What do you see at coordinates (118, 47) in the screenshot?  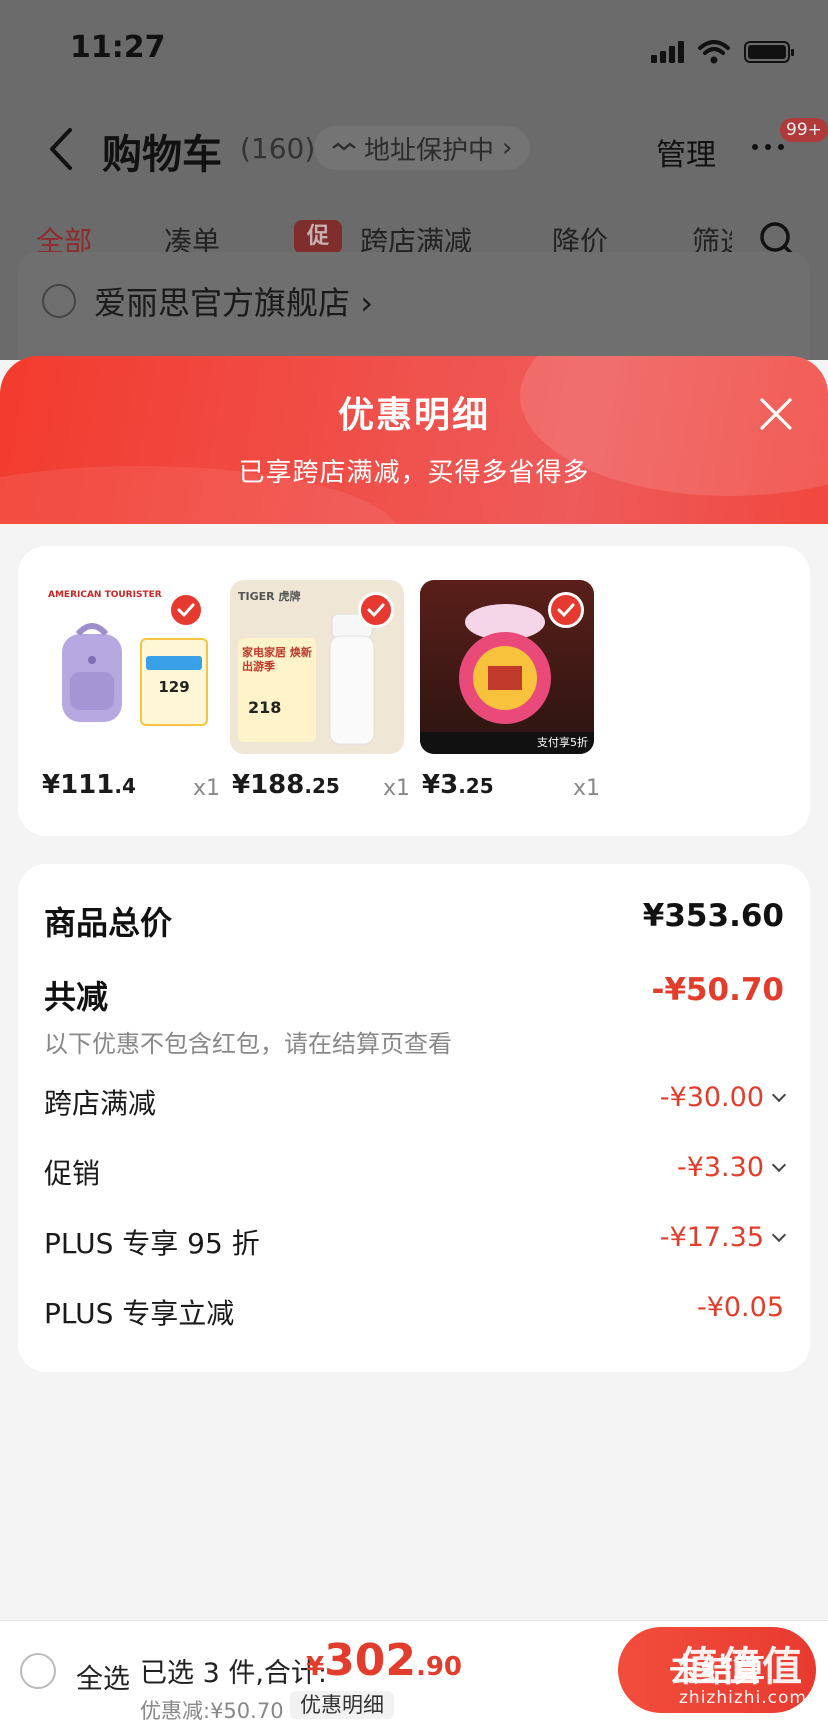 I see `status-time: 11:27` at bounding box center [118, 47].